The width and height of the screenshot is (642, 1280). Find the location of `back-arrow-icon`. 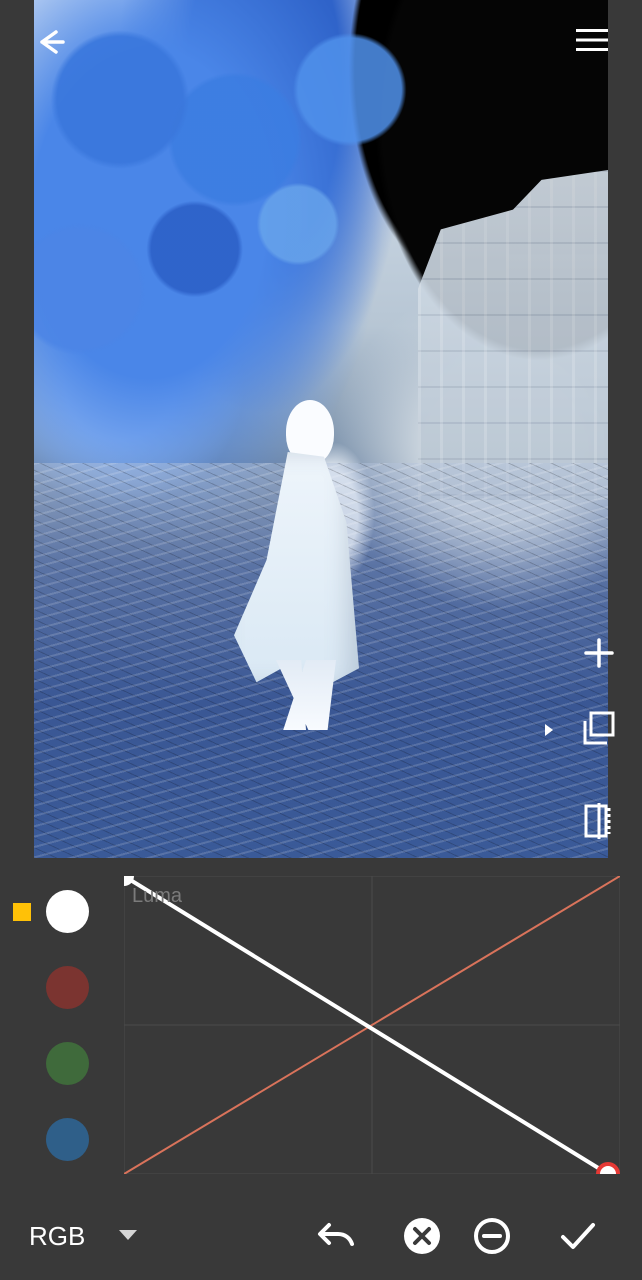

back-arrow-icon is located at coordinates (50, 42).